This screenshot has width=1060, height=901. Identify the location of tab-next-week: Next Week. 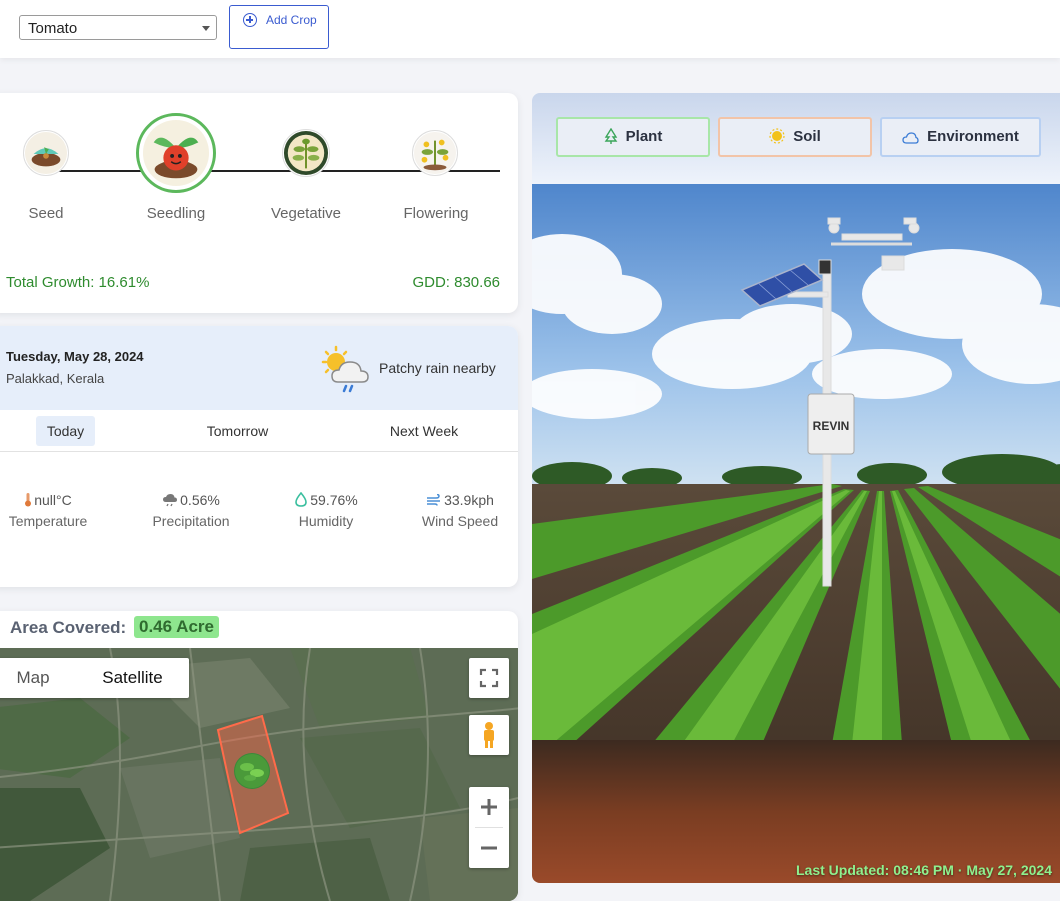
(424, 431).